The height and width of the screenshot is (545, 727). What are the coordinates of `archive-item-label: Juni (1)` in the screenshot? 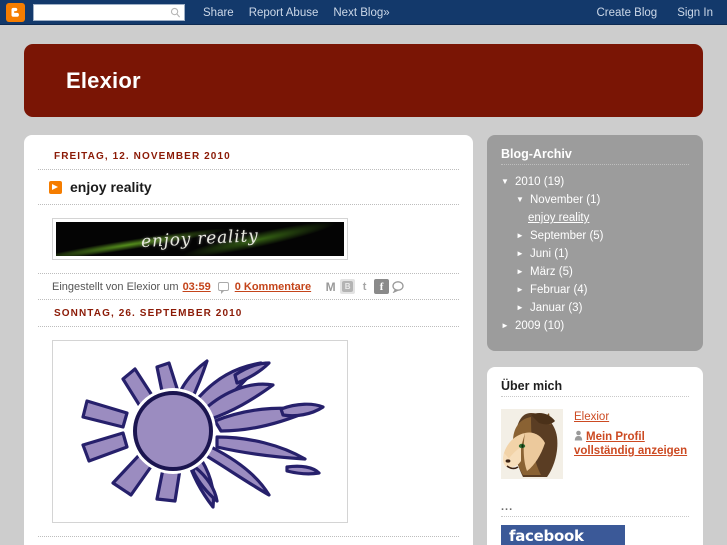 It's located at (549, 254).